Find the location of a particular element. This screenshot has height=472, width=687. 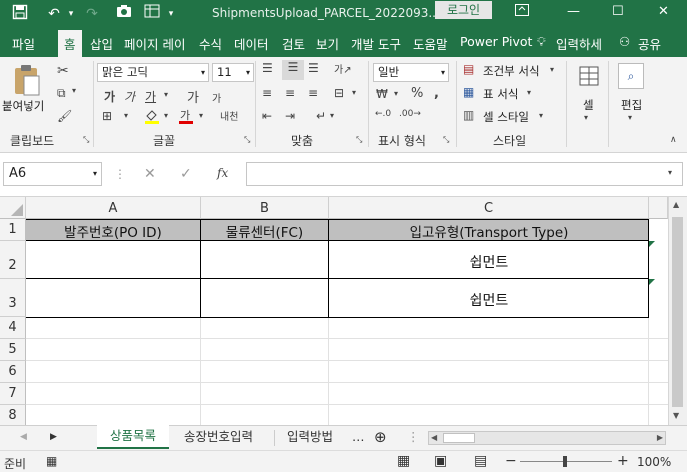

redo-icon: ↷ is located at coordinates (92, 14).